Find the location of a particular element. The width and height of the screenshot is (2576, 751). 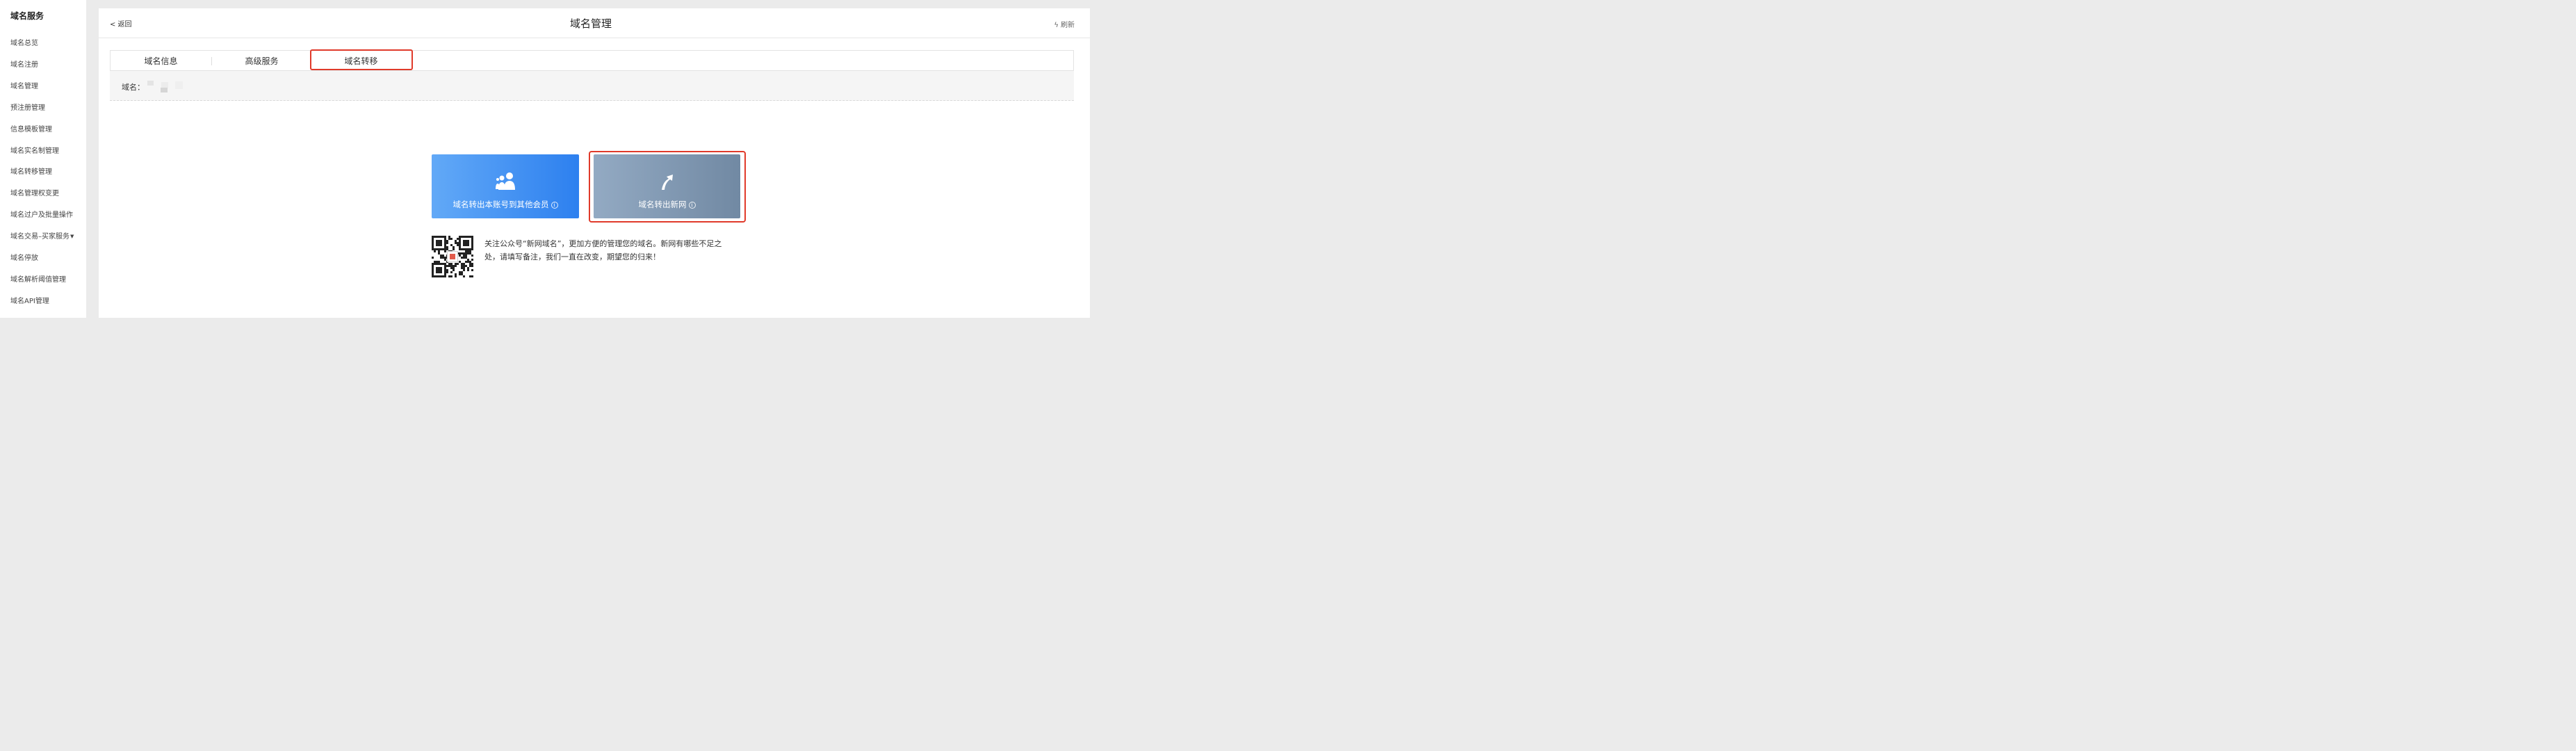

sidebar-item-parking: 域名停放 is located at coordinates (24, 257).